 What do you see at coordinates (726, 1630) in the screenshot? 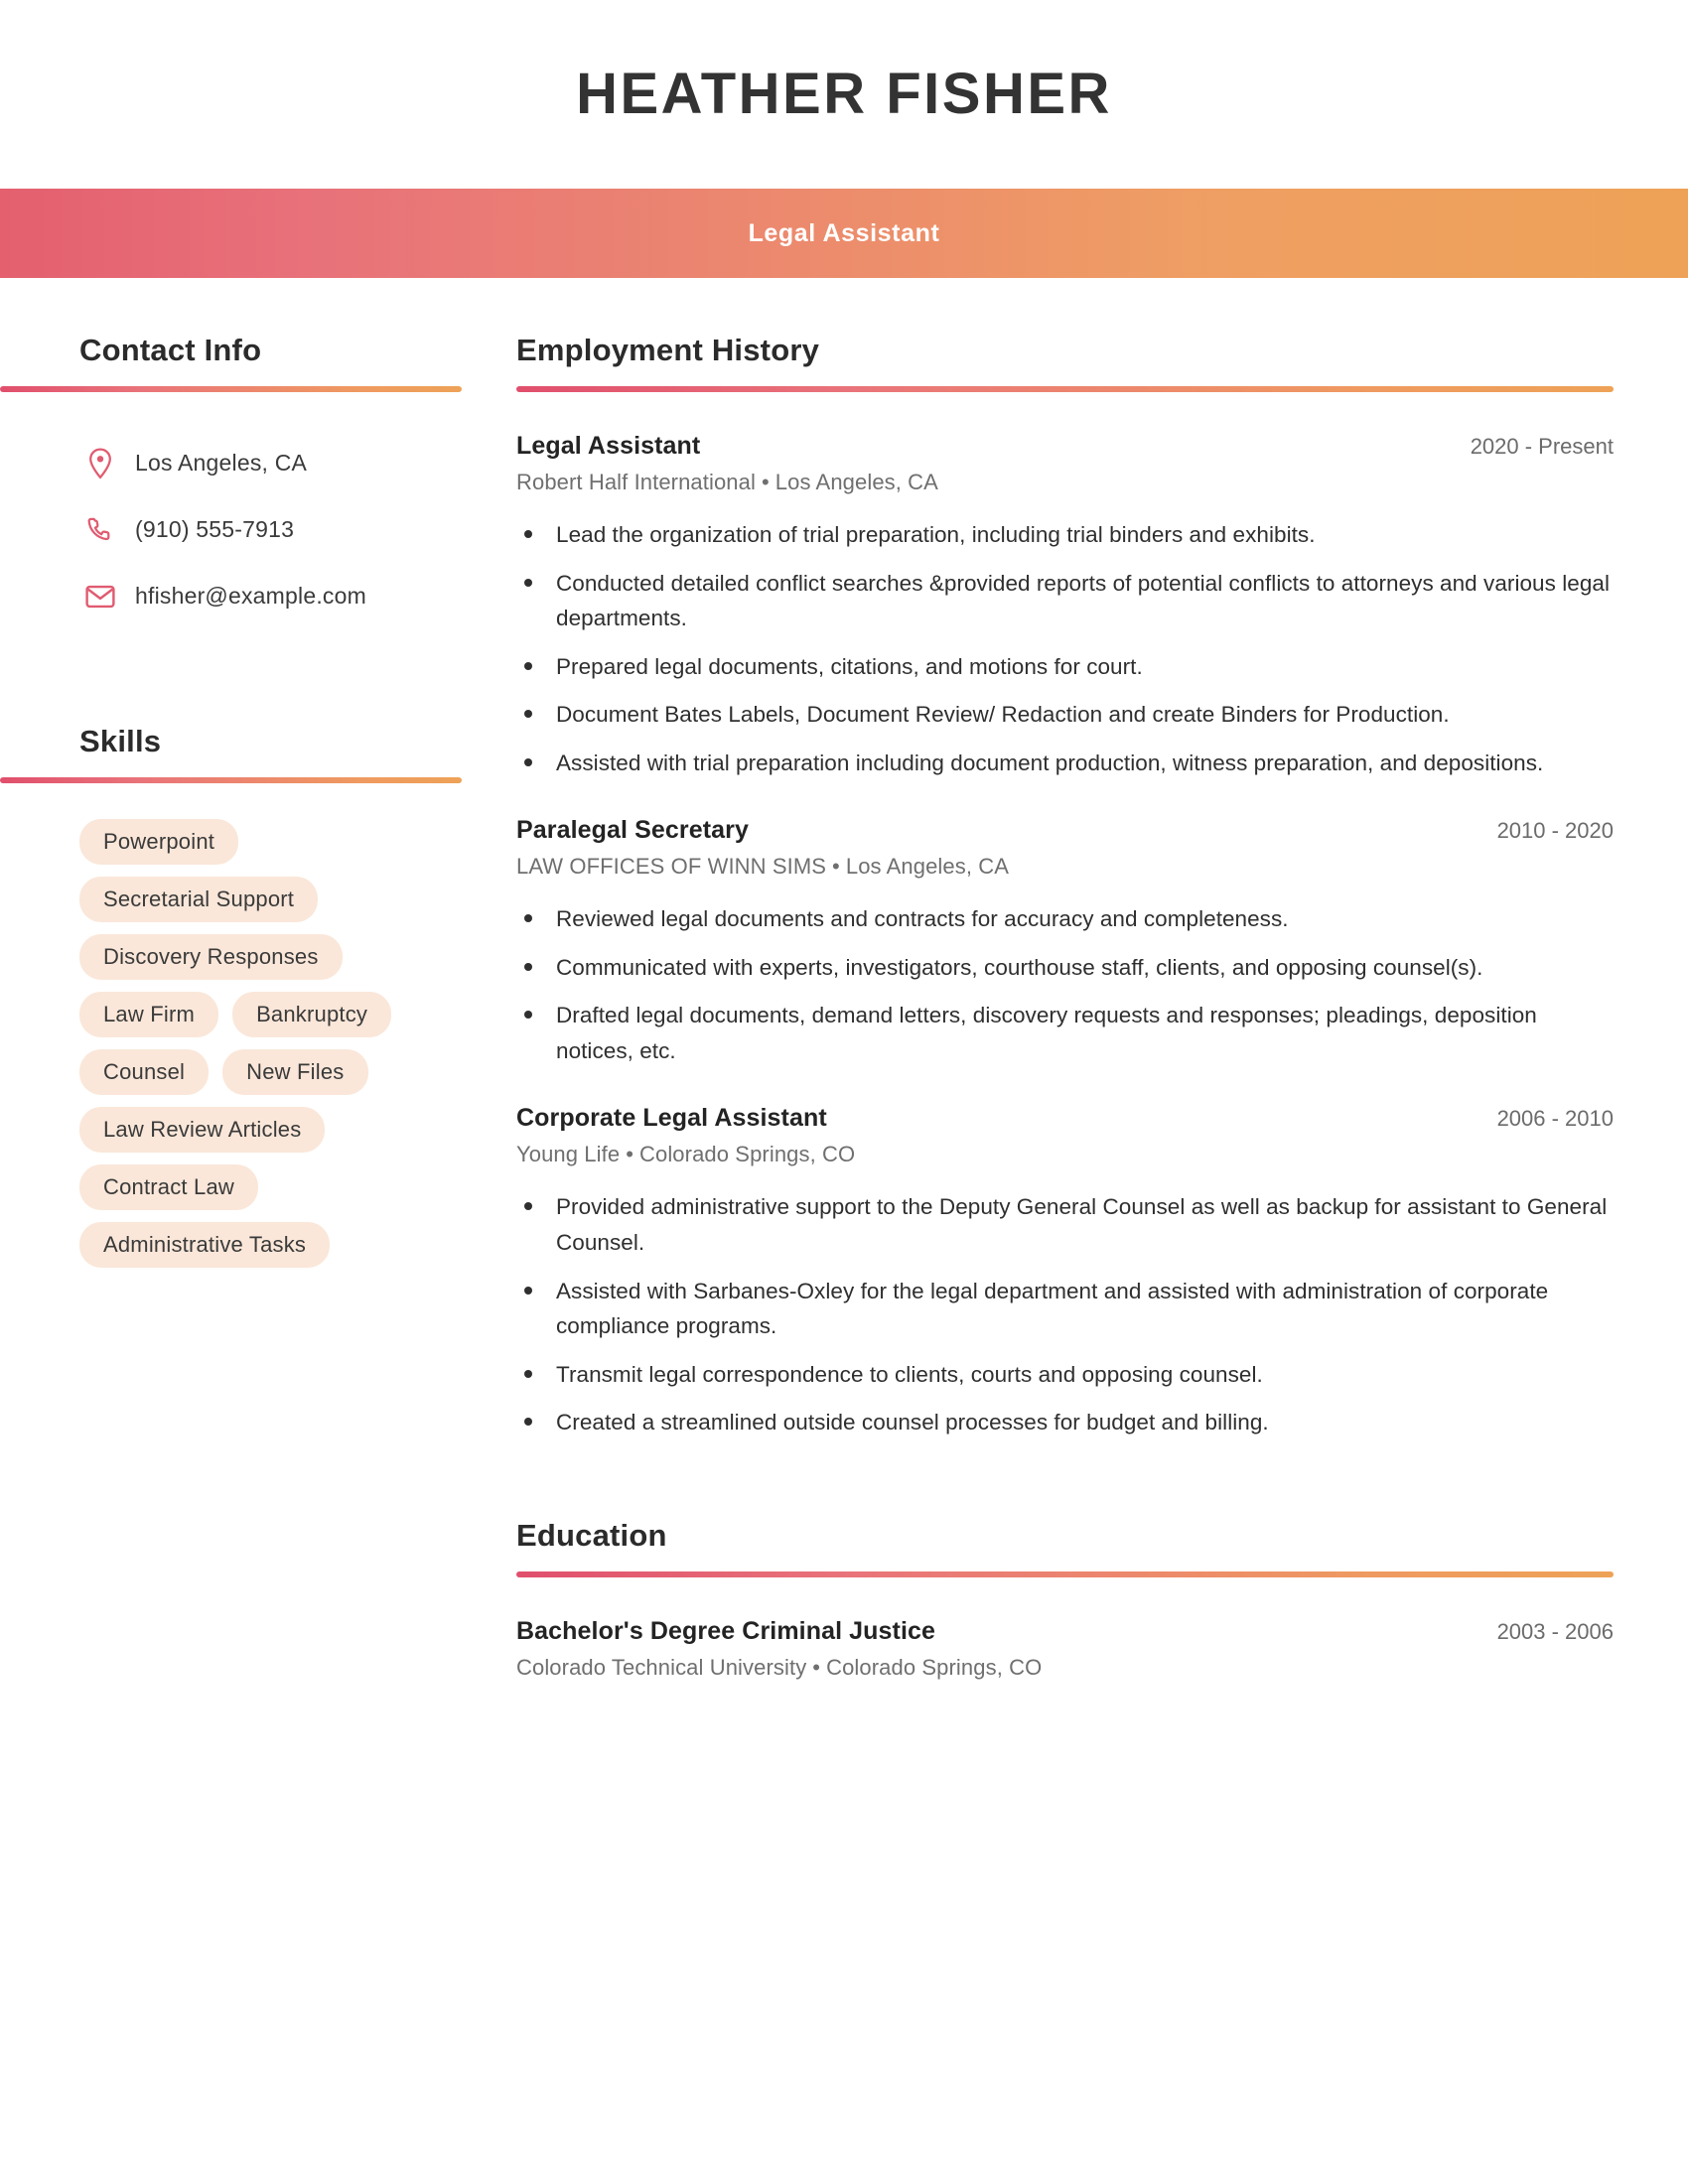
I see `degree-title: Bachelor's Degree Criminal Justice` at bounding box center [726, 1630].